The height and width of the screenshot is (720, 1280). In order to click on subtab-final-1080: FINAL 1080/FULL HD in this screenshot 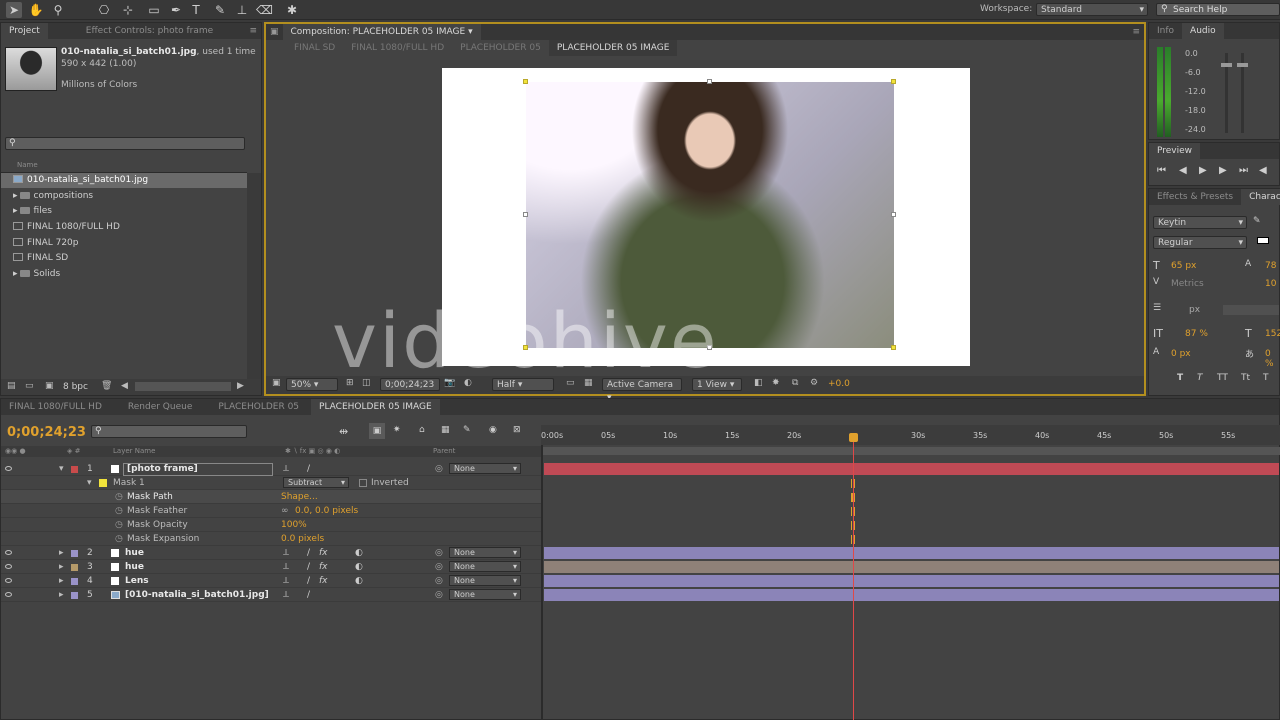, I will do `click(397, 48)`.